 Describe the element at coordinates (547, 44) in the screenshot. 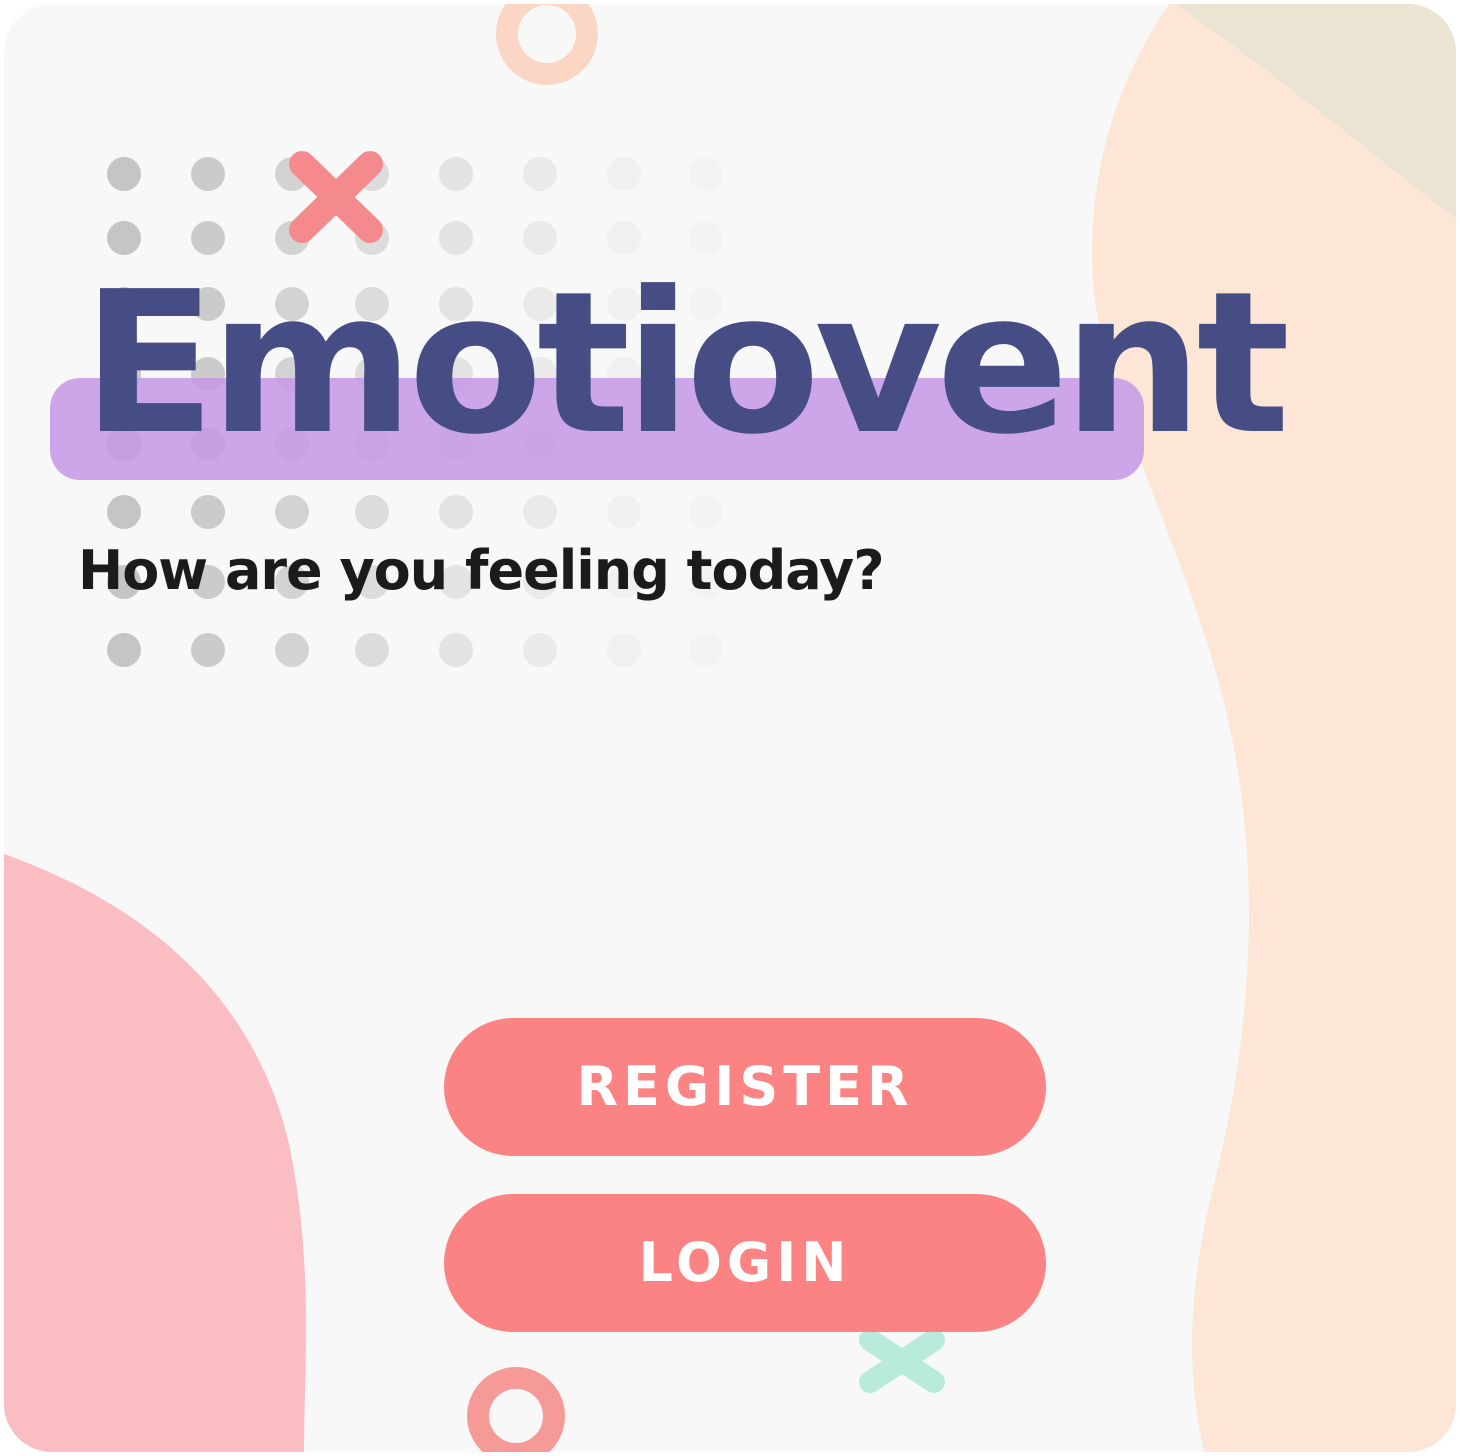

I see `peach-ring-decoration` at that location.